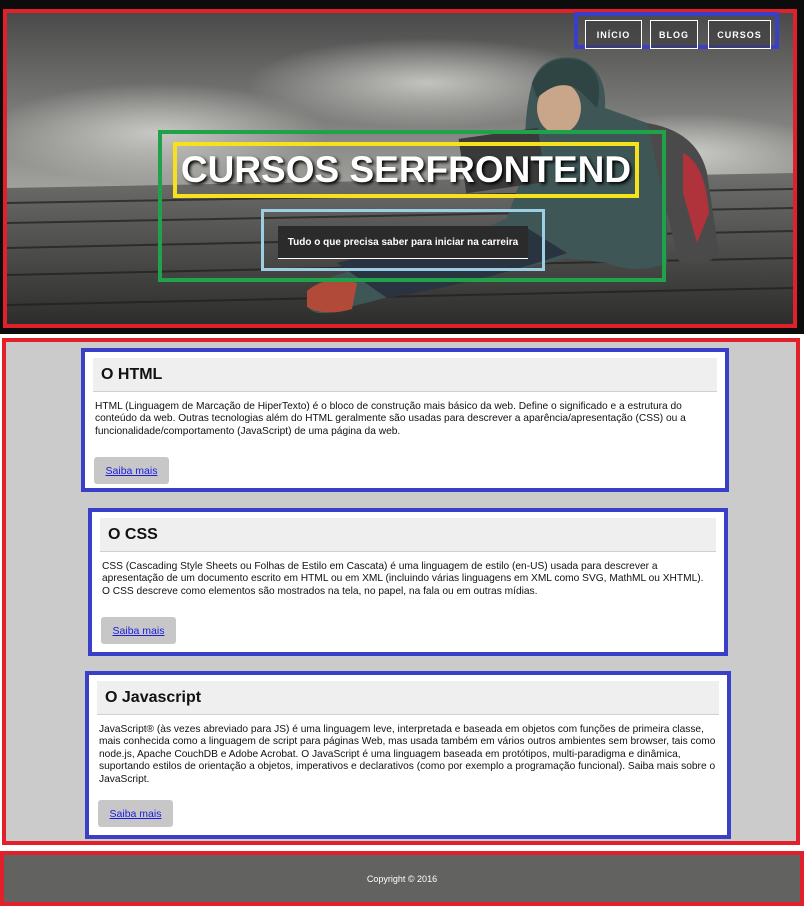 This screenshot has width=804, height=906. Describe the element at coordinates (405, 375) in the screenshot. I see `card-title: O HTML` at that location.